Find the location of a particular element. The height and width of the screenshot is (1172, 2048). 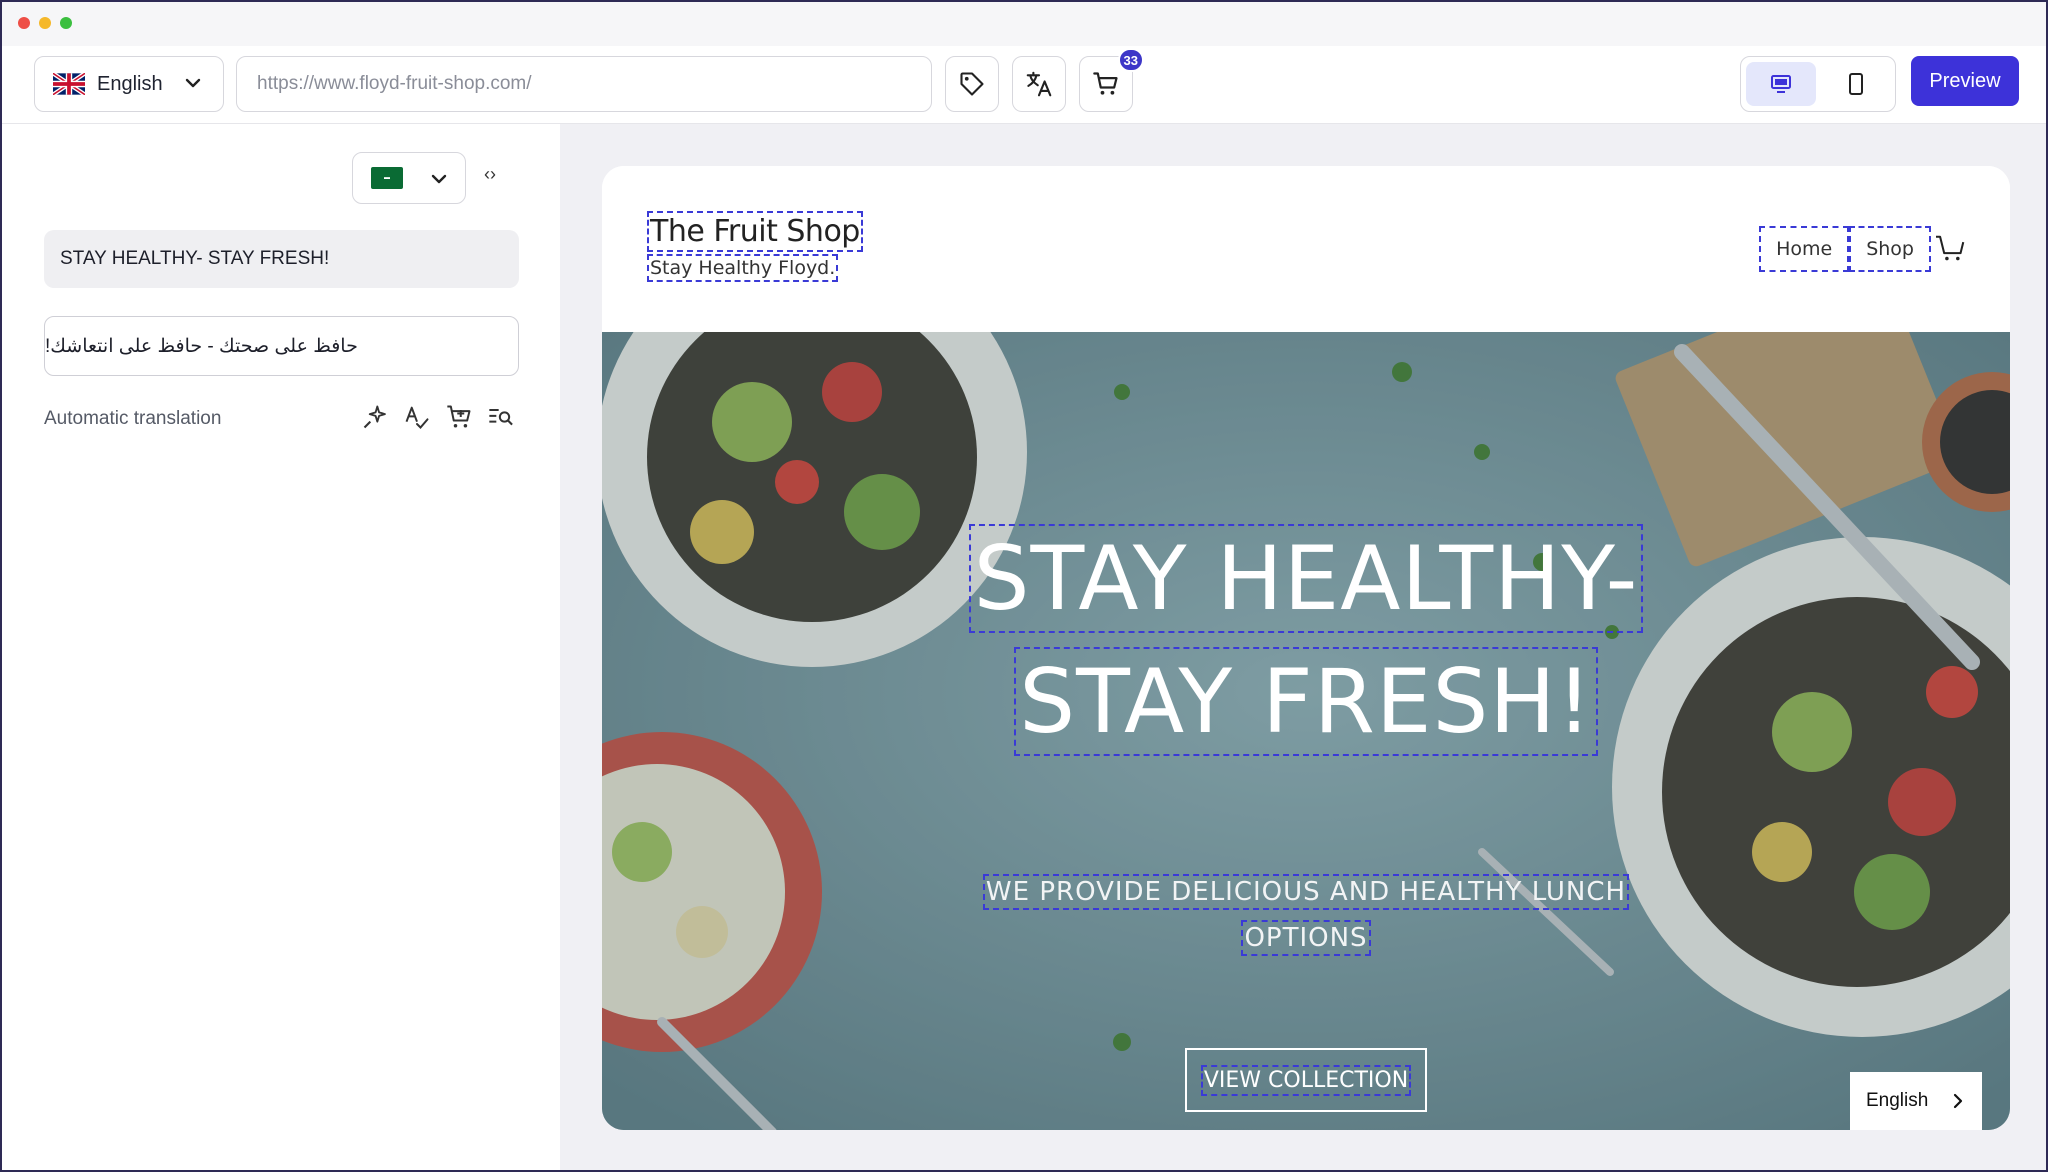

device-toggle is located at coordinates (1818, 84).